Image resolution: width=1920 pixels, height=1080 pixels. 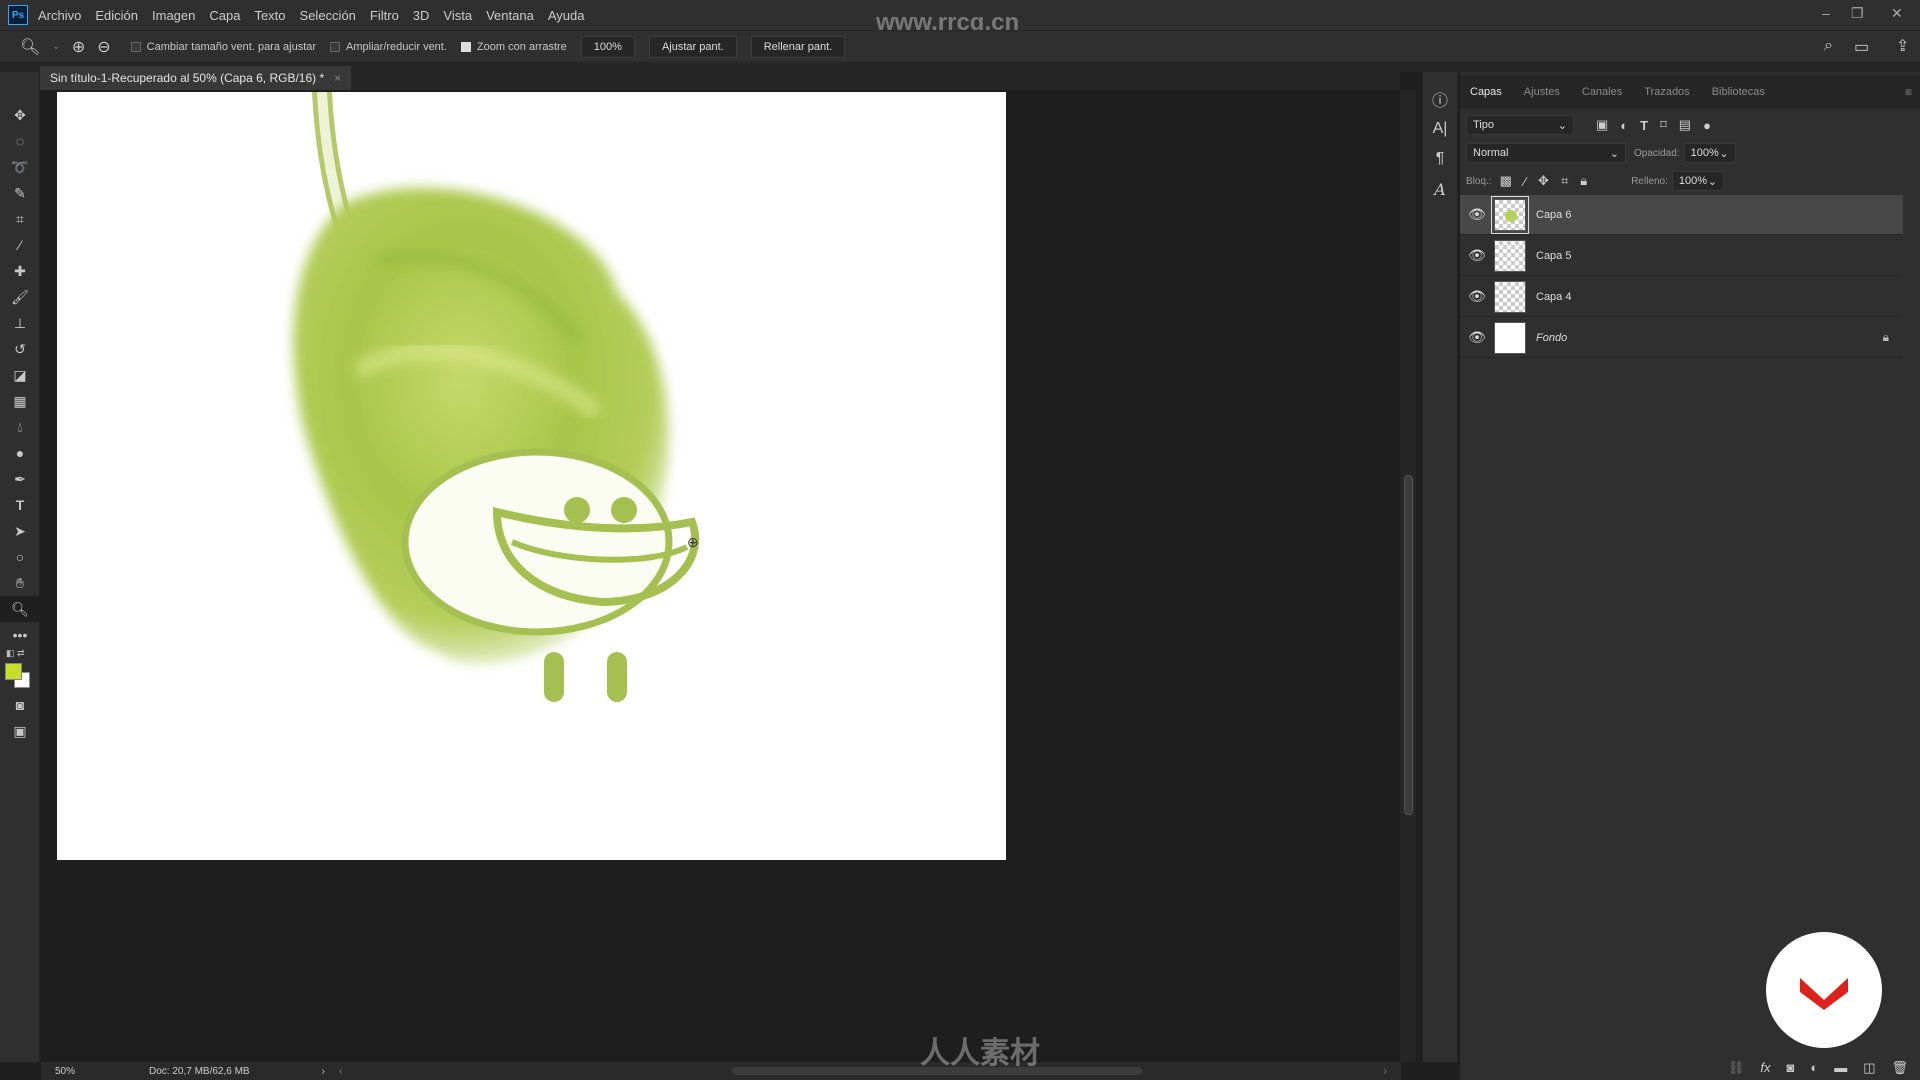 I want to click on fill-input: 100% ⌄, so click(x=1697, y=181).